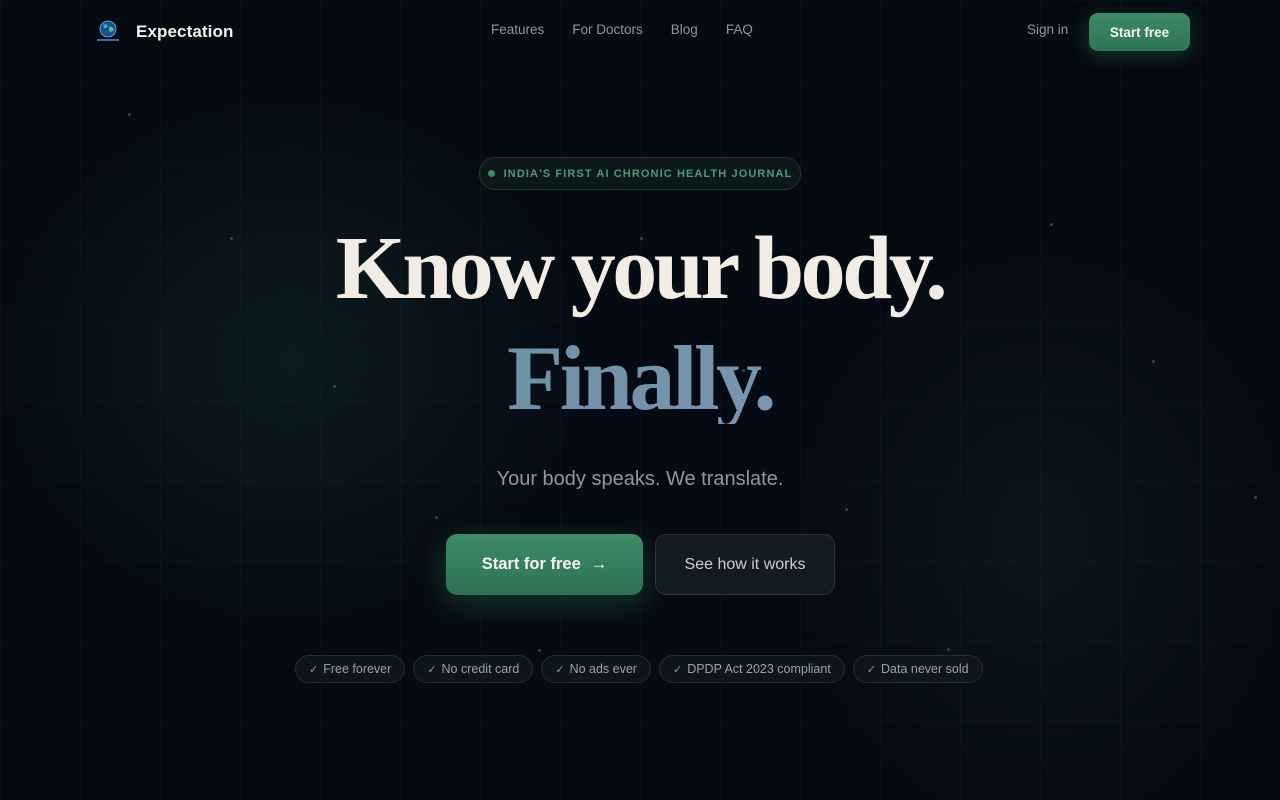 The height and width of the screenshot is (800, 1280). I want to click on trust-pill: ✓ No ads ever, so click(596, 669).